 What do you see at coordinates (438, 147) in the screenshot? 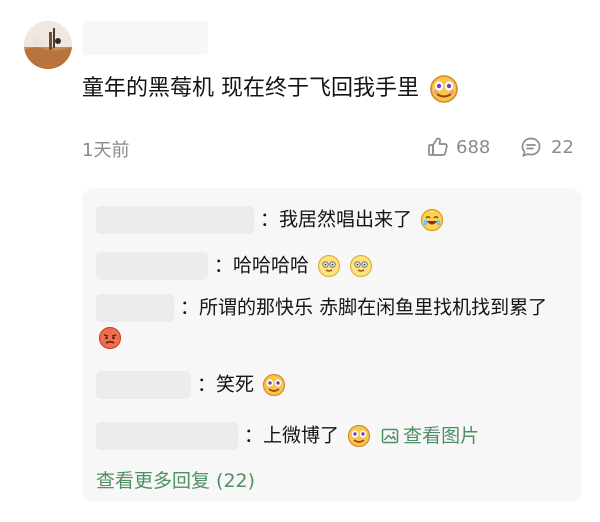
I see `thumbs-up-icon` at bounding box center [438, 147].